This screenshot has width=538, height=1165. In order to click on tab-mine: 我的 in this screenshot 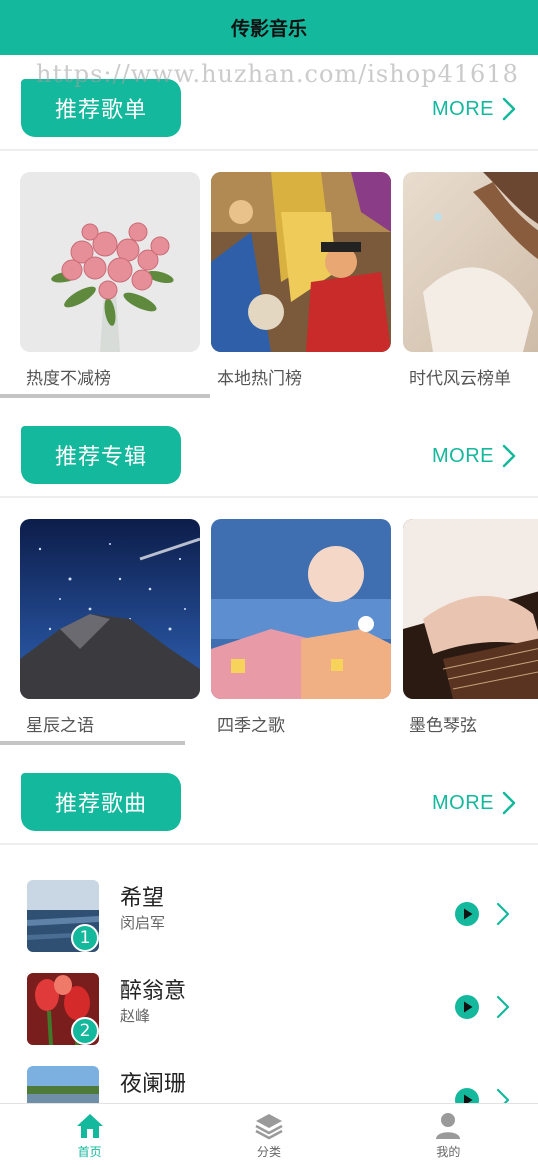, I will do `click(448, 1134)`.